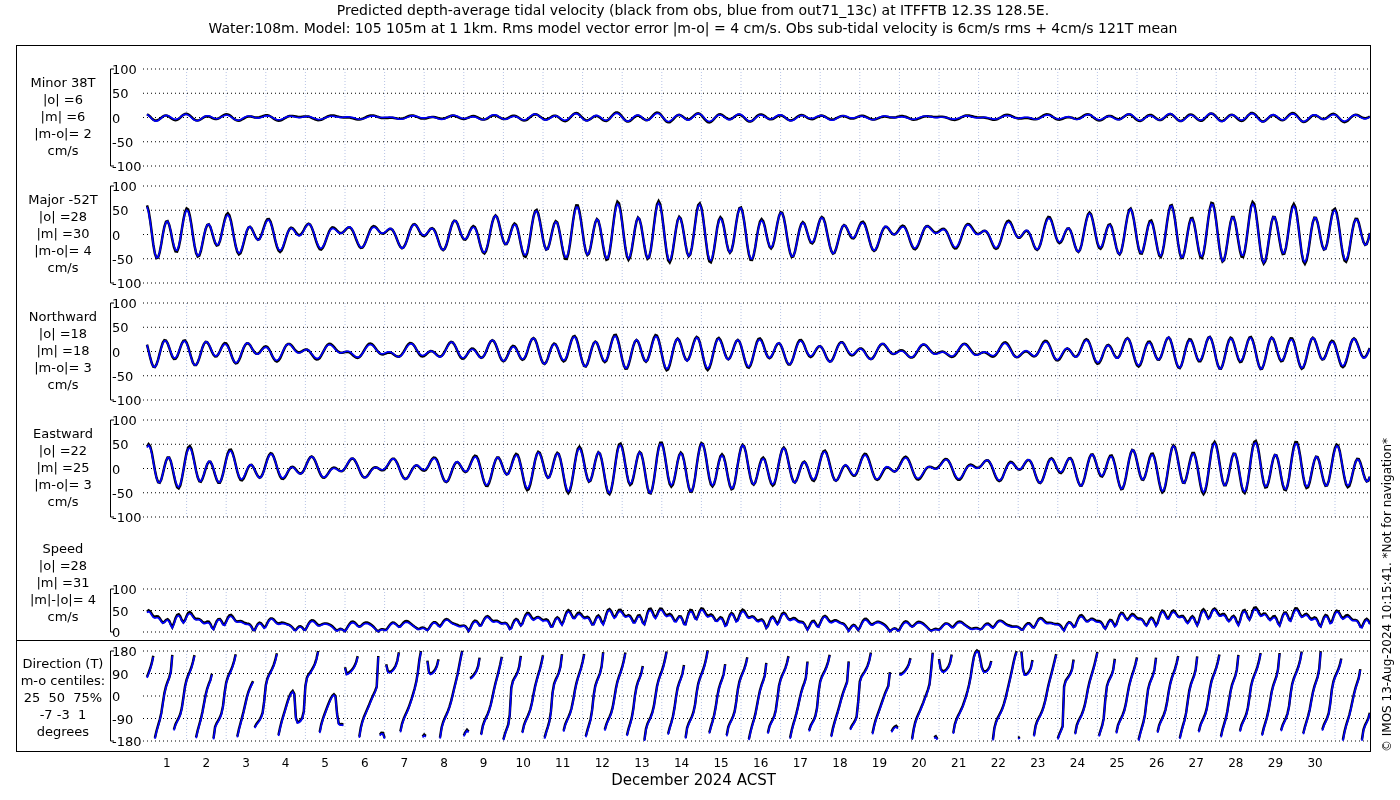  What do you see at coordinates (63, 582) in the screenshot?
I see `panel-label: |m| =31` at bounding box center [63, 582].